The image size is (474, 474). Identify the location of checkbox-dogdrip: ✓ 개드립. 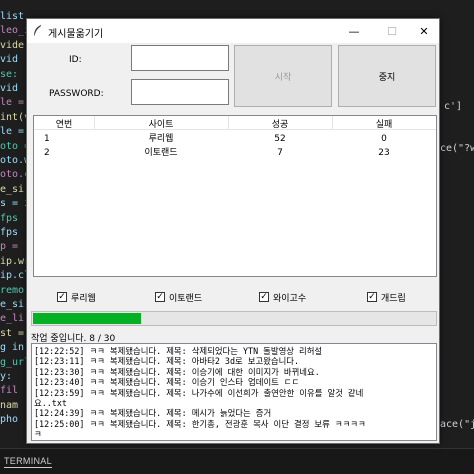
(386, 297).